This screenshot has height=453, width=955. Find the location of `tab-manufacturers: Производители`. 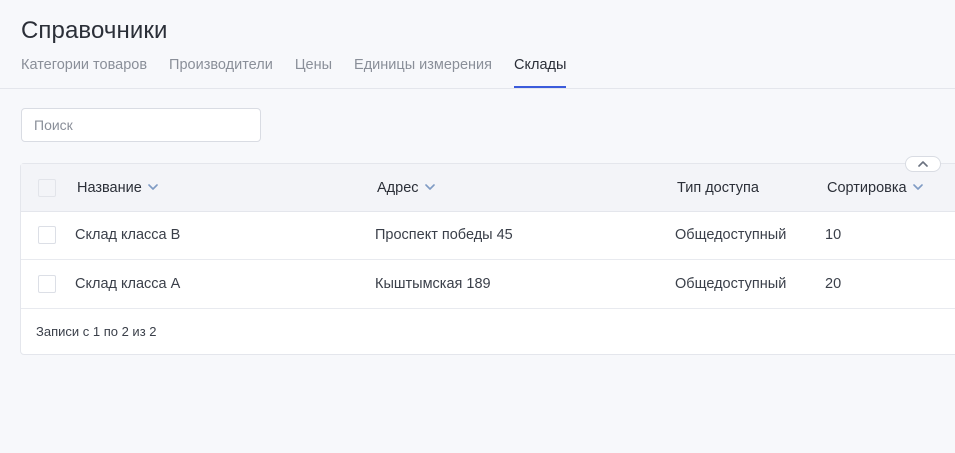

tab-manufacturers: Производители is located at coordinates (221, 72).